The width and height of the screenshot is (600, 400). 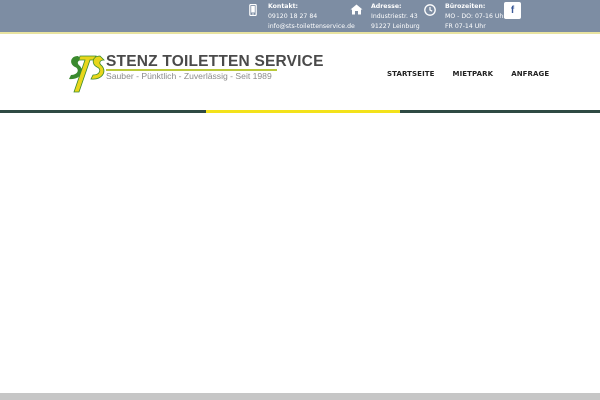 I want to click on contact-label: Kontakt:, so click(x=283, y=6).